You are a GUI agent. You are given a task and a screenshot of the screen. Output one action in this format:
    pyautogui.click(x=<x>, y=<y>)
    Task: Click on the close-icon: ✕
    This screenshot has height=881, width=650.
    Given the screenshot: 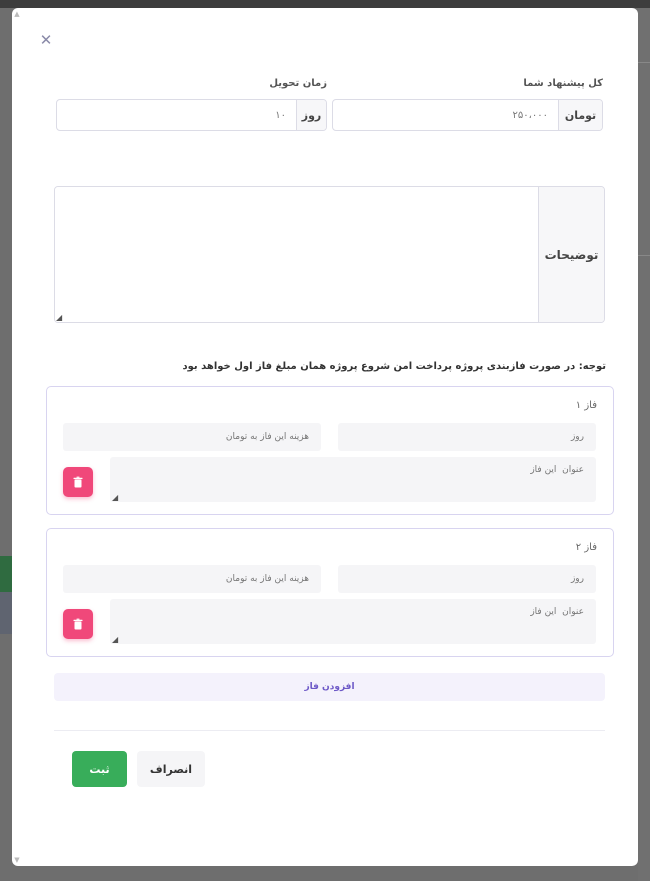 What is the action you would take?
    pyautogui.click(x=46, y=40)
    